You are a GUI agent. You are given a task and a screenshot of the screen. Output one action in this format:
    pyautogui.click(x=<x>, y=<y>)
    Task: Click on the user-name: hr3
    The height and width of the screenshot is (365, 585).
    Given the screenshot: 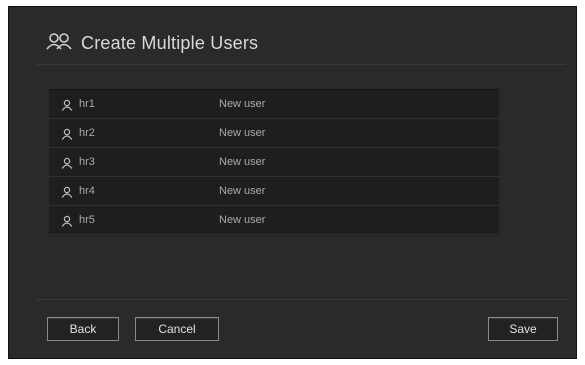 What is the action you would take?
    pyautogui.click(x=87, y=162)
    